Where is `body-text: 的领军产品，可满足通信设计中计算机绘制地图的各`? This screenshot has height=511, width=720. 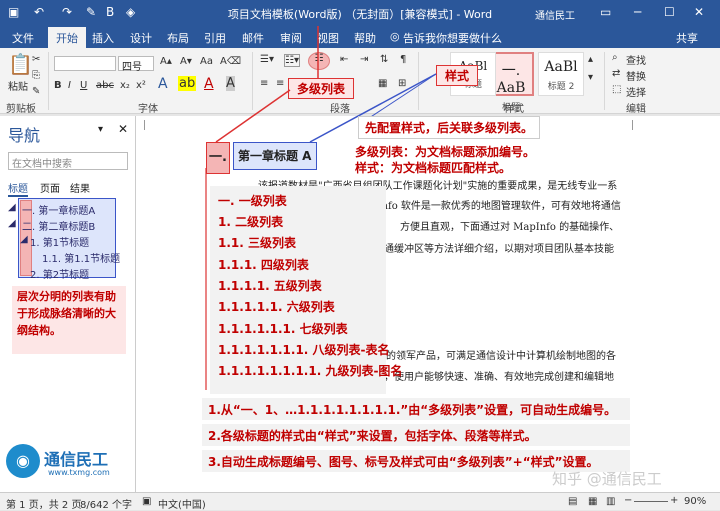 body-text: 的领军产品，可满足通信设计中计算机绘制地图的各 is located at coordinates (501, 356).